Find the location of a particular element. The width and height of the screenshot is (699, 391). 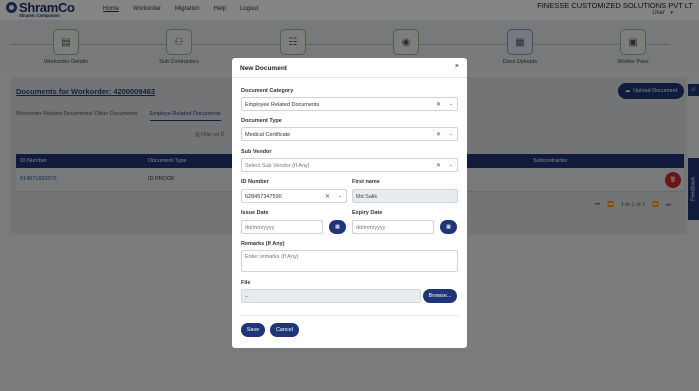

category-value: Employee Related Documents is located at coordinates (282, 104).